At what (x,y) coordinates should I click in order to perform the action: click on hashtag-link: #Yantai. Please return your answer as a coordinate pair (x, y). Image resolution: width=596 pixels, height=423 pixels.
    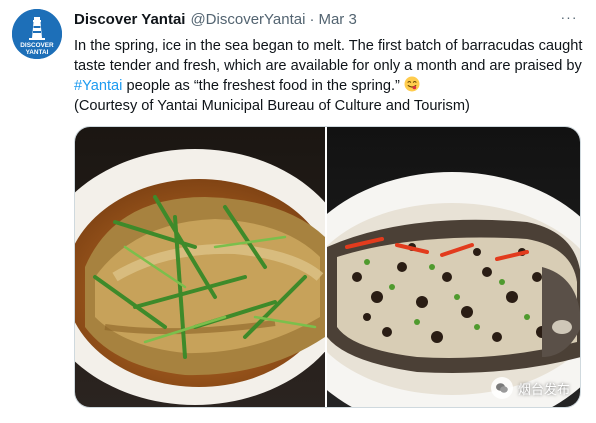
    Looking at the image, I should click on (98, 86).